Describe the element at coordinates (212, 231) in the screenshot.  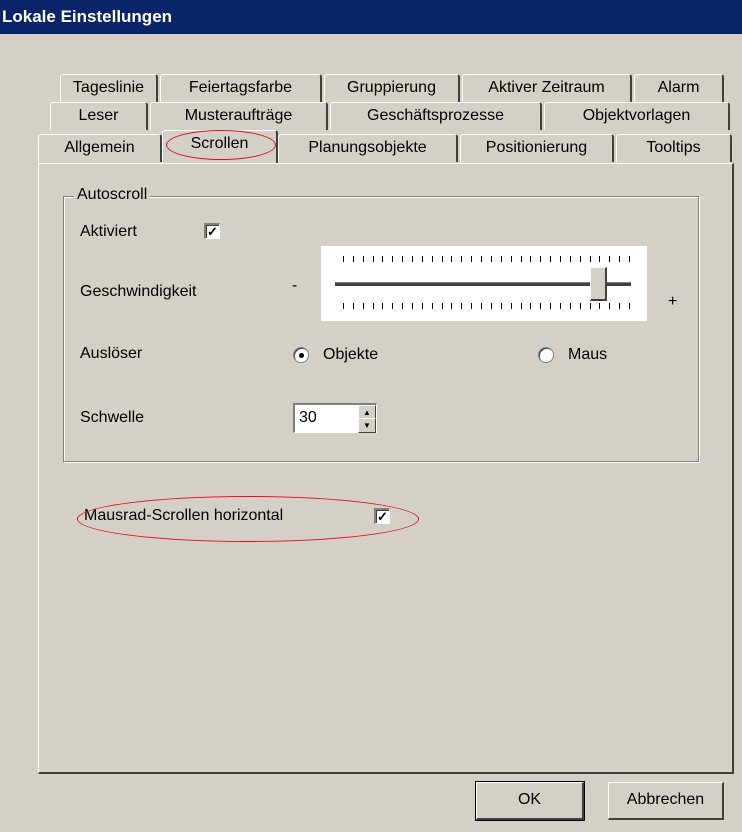
I see `activated-checkbox: ✓` at that location.